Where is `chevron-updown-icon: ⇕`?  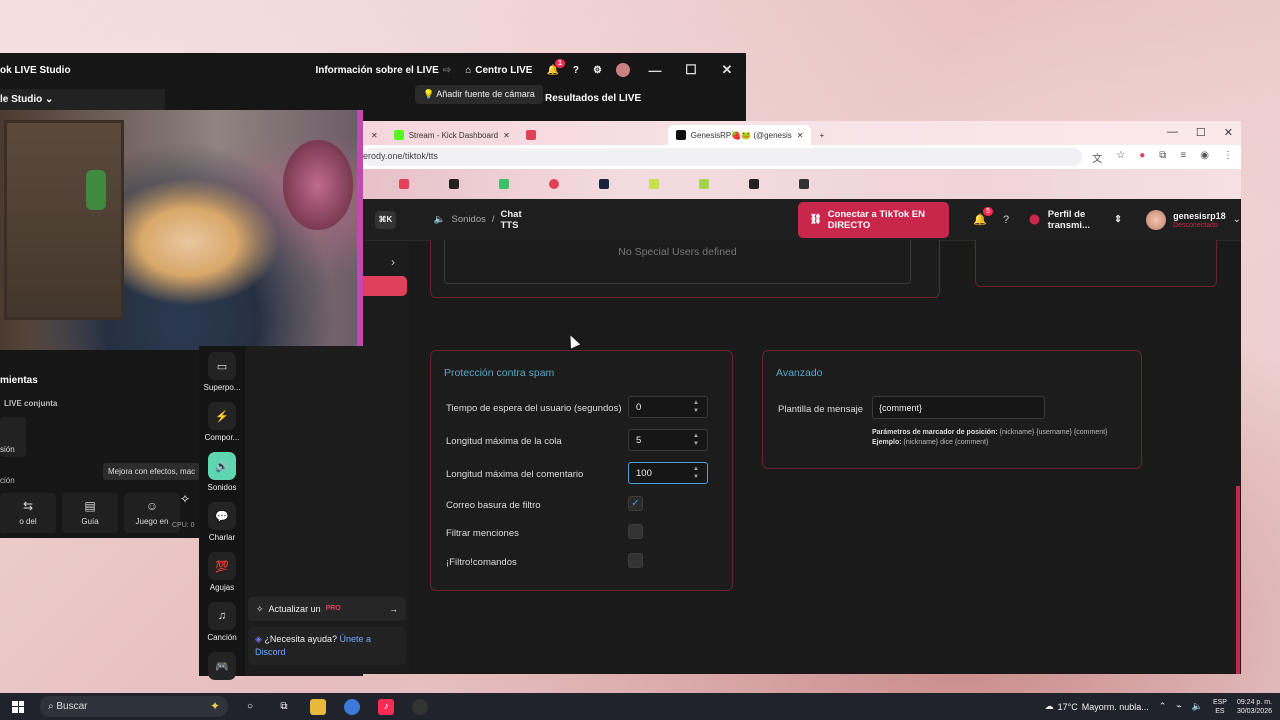
chevron-updown-icon: ⇕ is located at coordinates (1118, 219).